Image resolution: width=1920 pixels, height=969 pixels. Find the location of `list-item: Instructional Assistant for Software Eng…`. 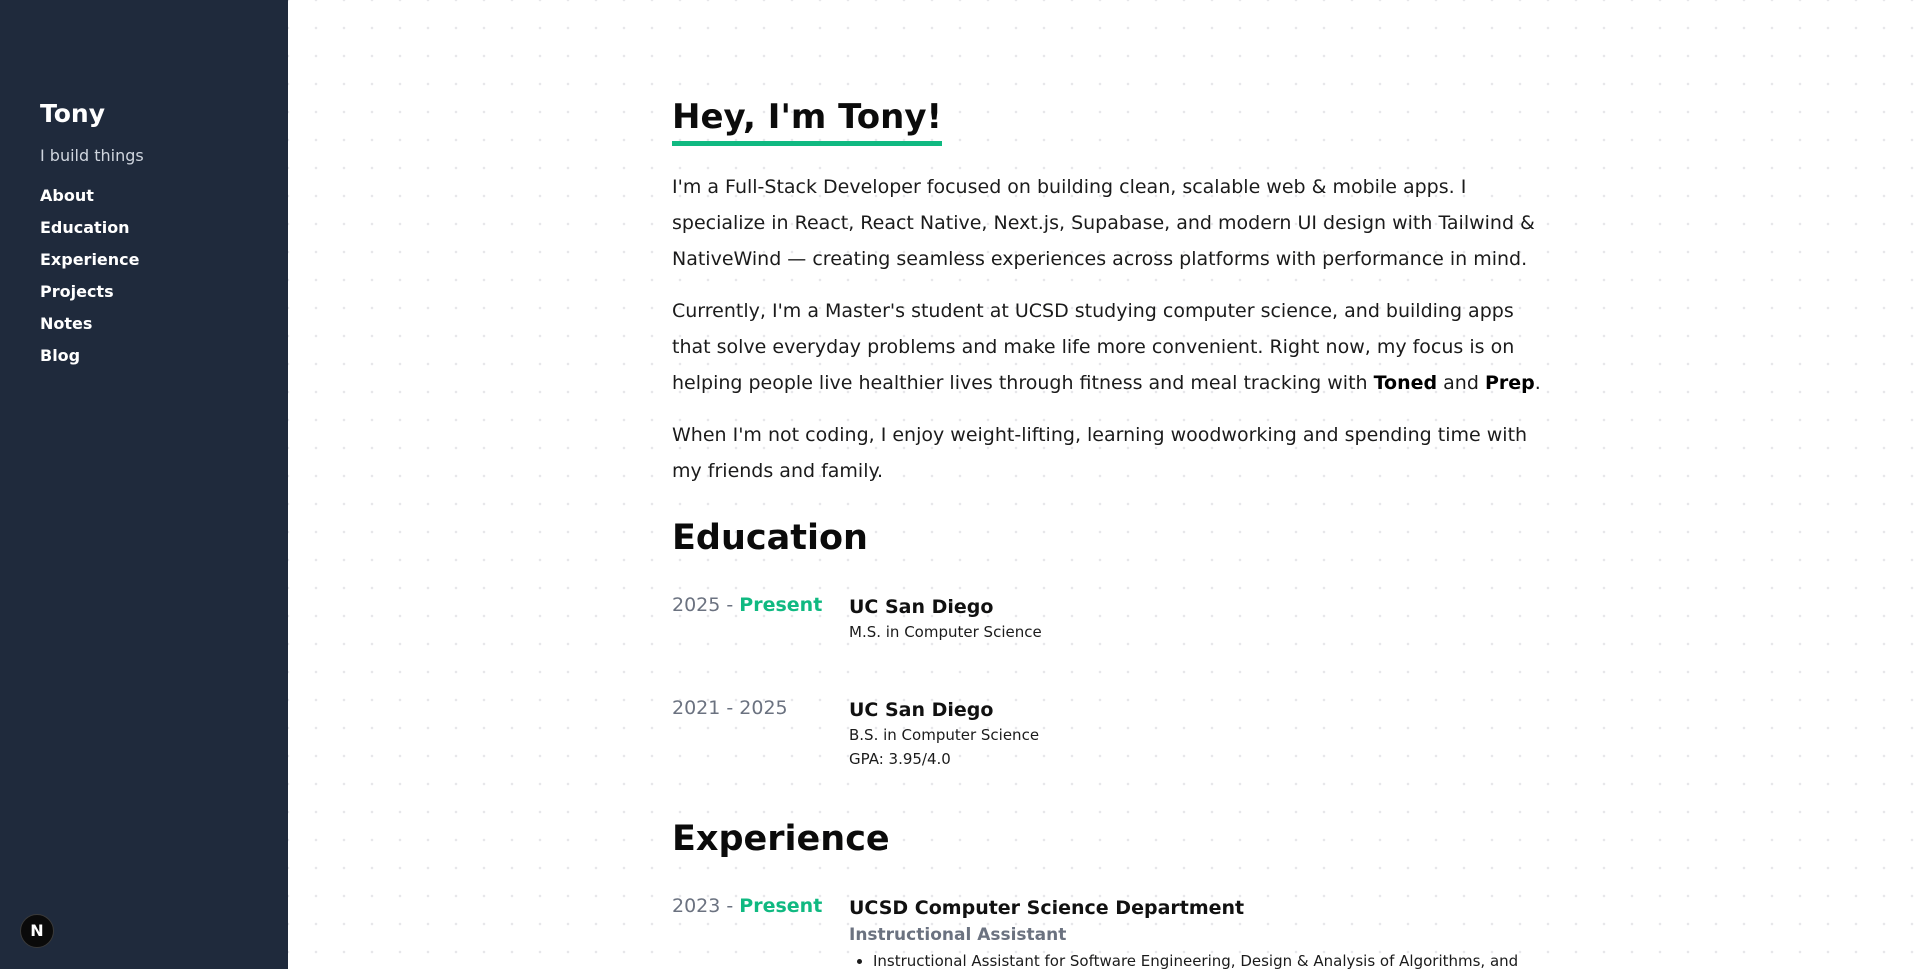

list-item: Instructional Assistant for Software Eng… is located at coordinates (1211, 959).